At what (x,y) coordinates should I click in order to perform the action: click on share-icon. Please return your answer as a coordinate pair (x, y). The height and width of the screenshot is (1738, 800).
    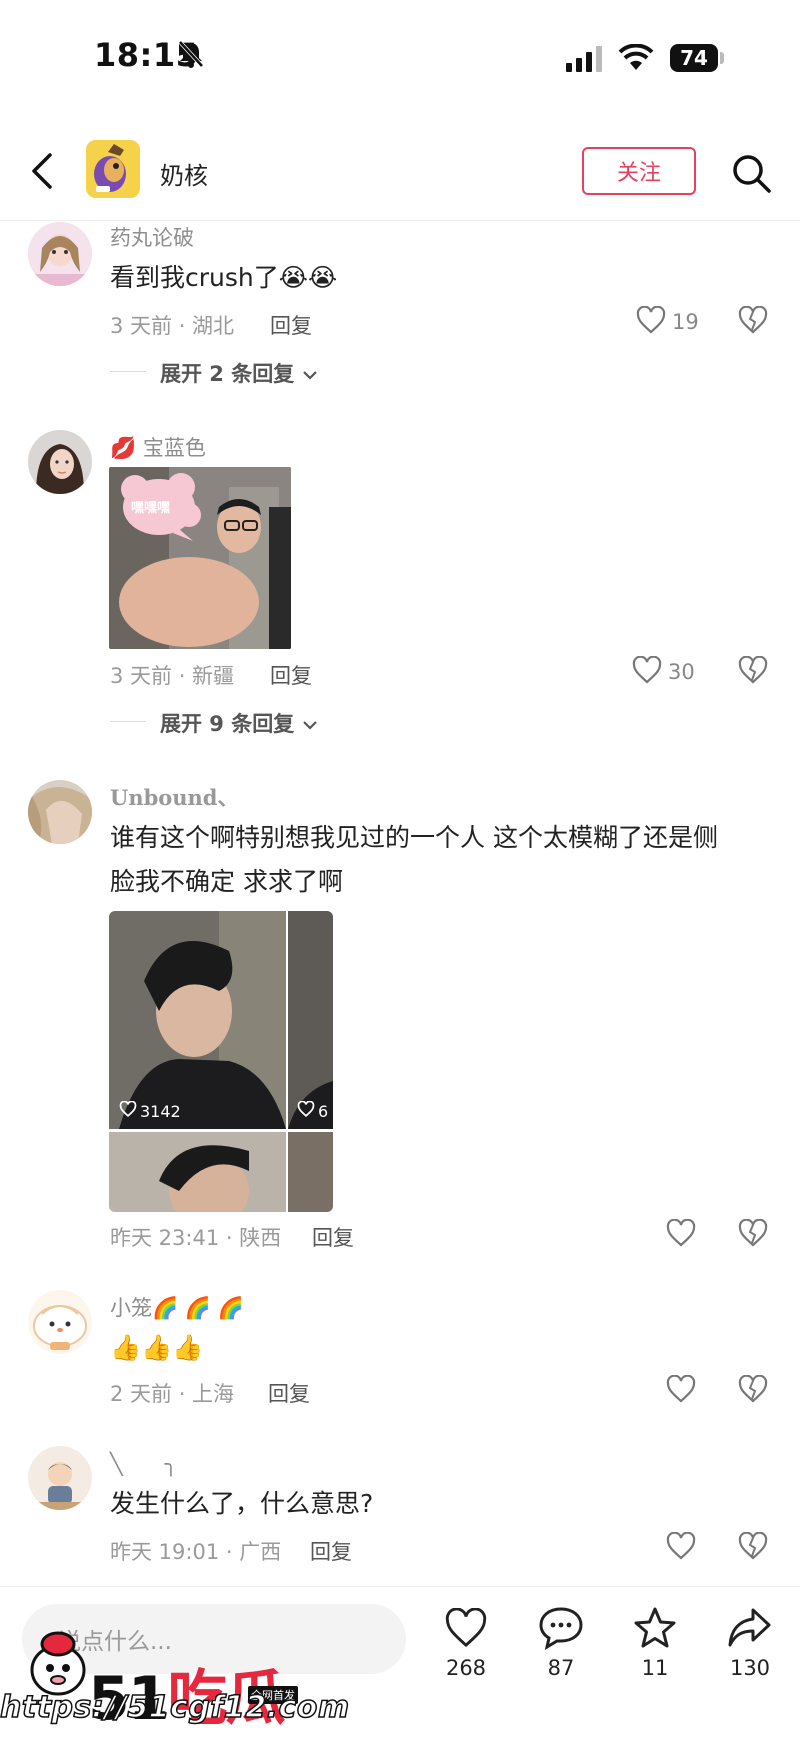
    Looking at the image, I should click on (749, 1630).